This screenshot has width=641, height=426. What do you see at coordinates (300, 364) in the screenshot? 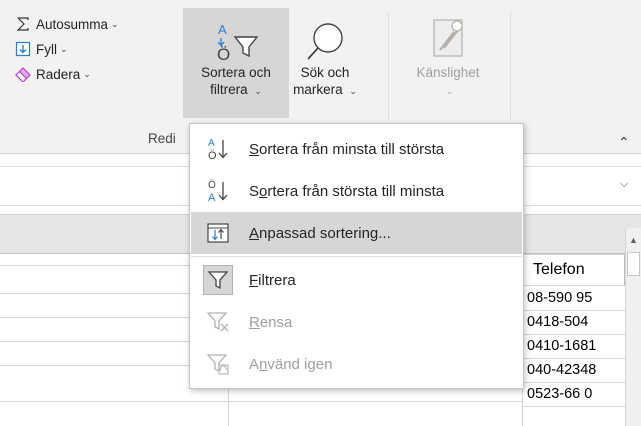
I see `label-part: vänd igen` at bounding box center [300, 364].